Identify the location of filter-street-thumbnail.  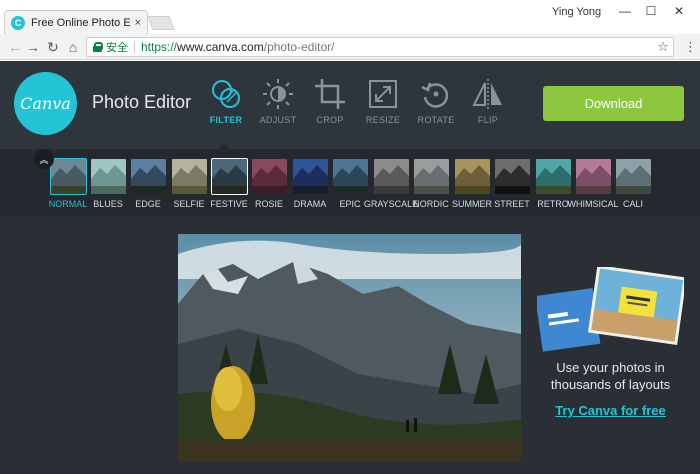
(512, 176).